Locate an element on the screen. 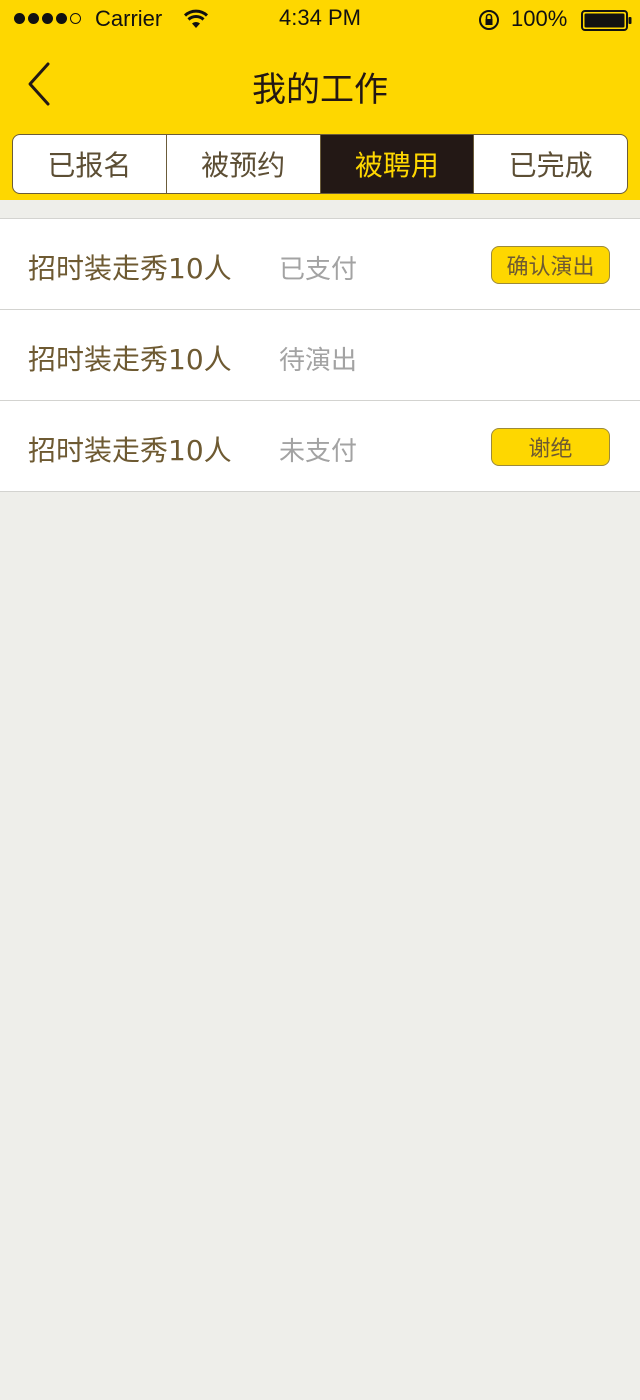 The height and width of the screenshot is (1400, 640). job-status: 未支付 is located at coordinates (318, 452).